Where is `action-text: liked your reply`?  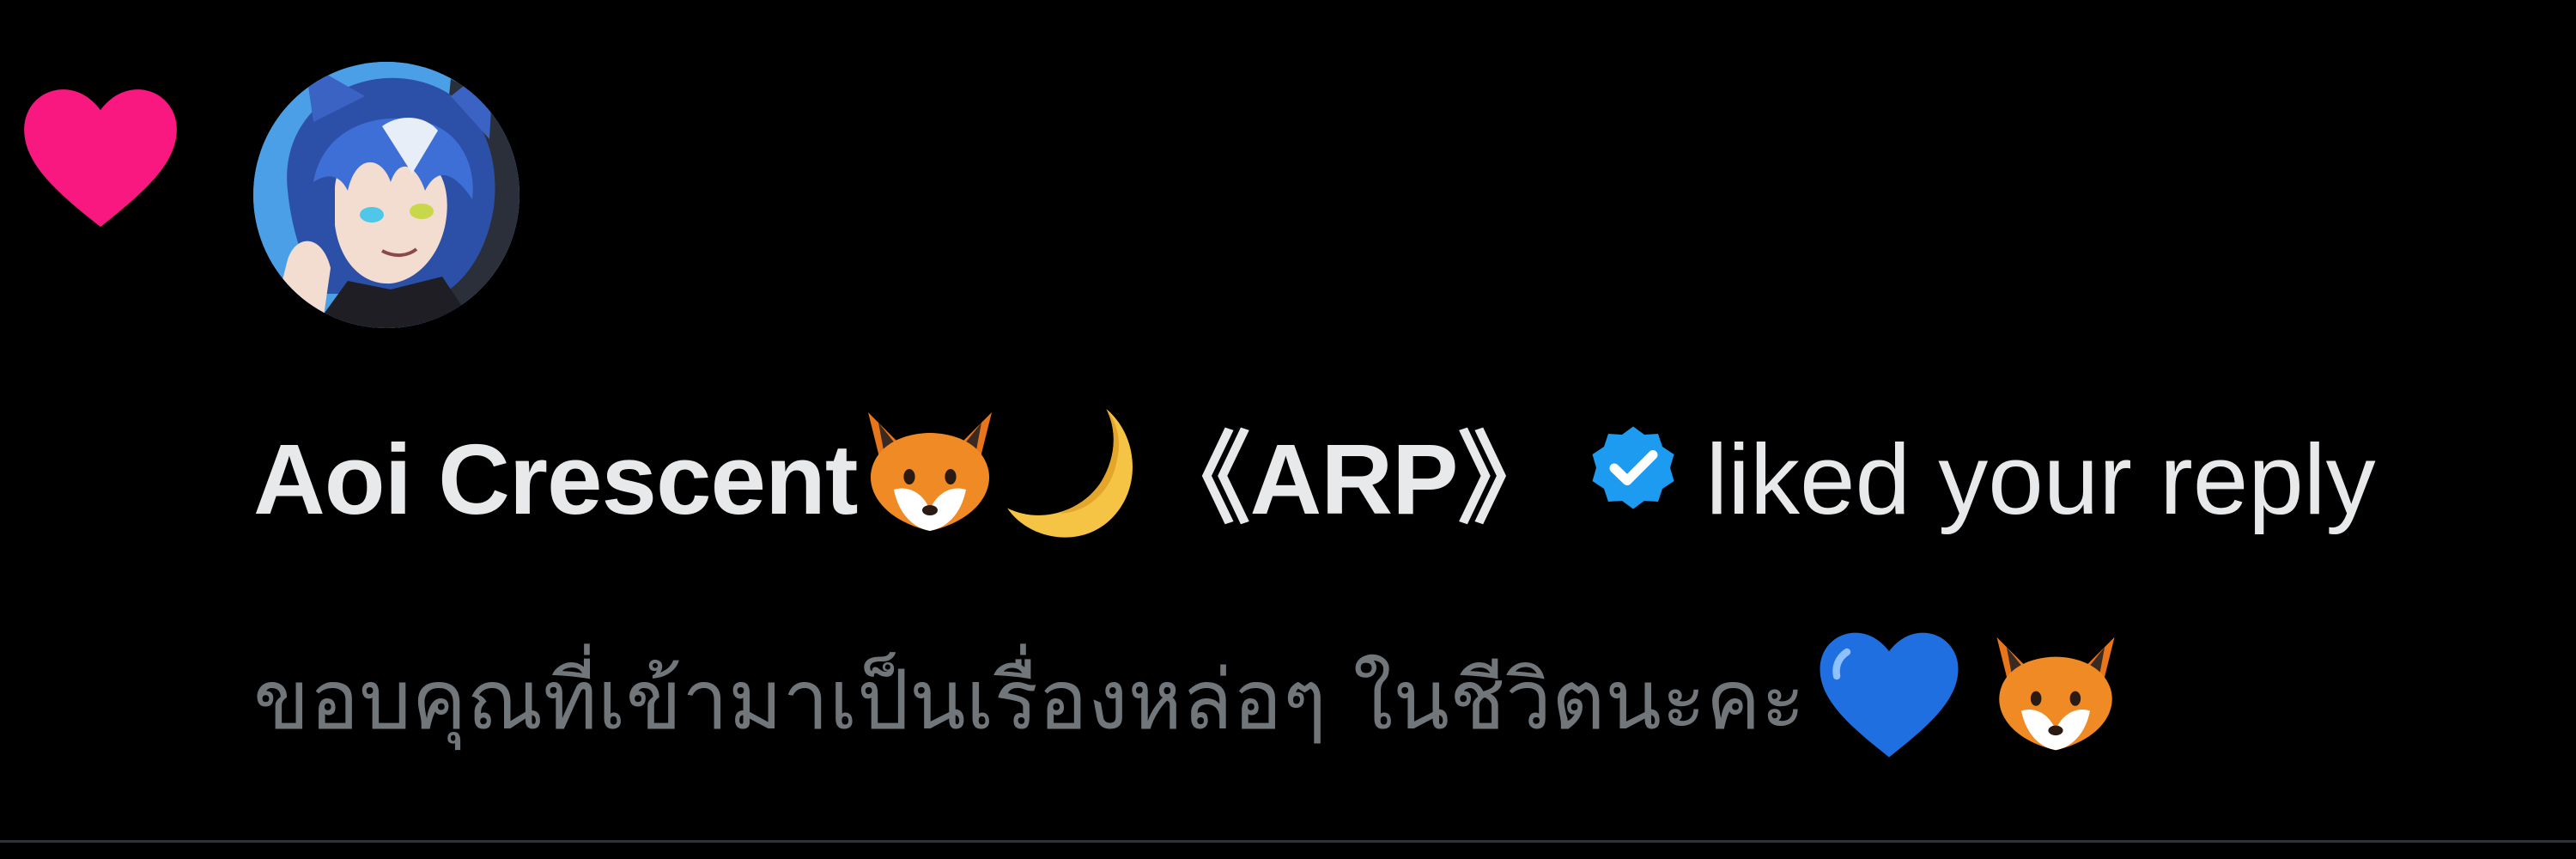
action-text: liked your reply is located at coordinates (2041, 479).